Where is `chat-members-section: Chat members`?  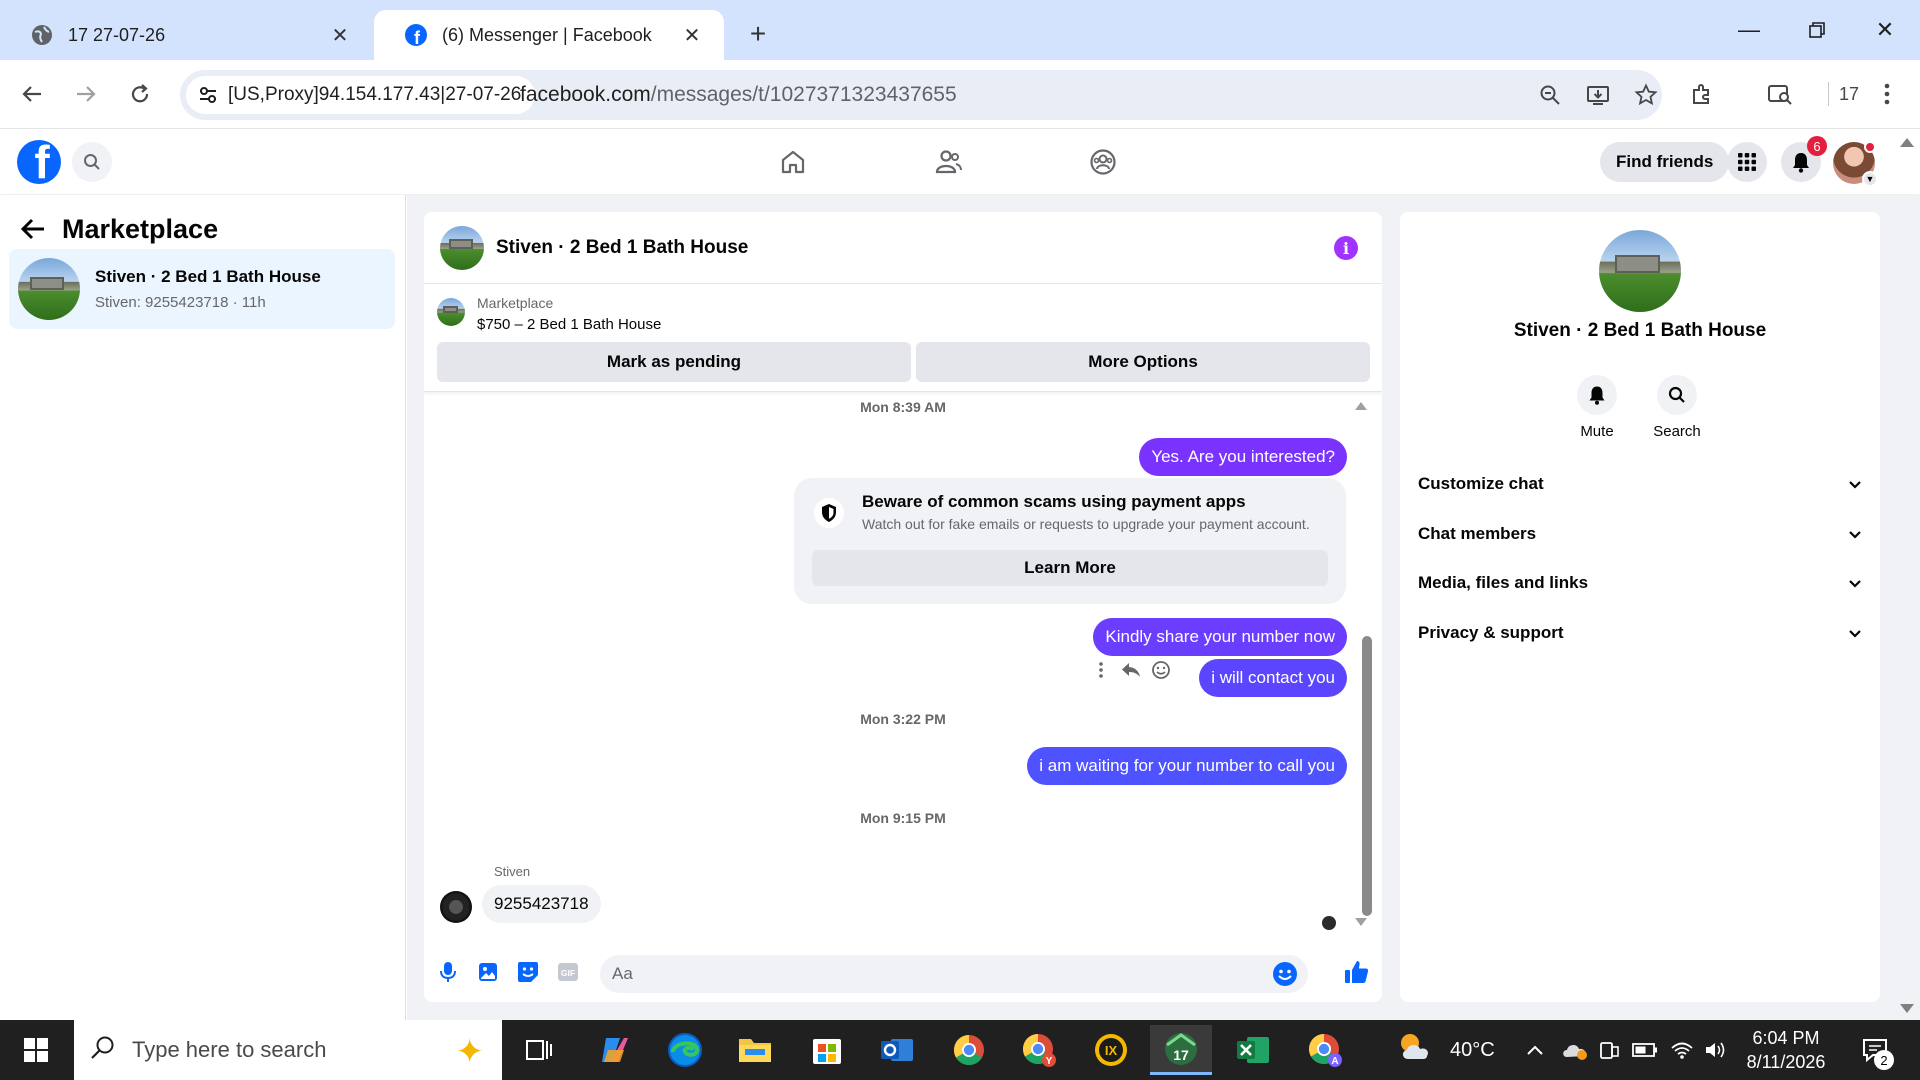
chat-members-section: Chat members is located at coordinates (1640, 534).